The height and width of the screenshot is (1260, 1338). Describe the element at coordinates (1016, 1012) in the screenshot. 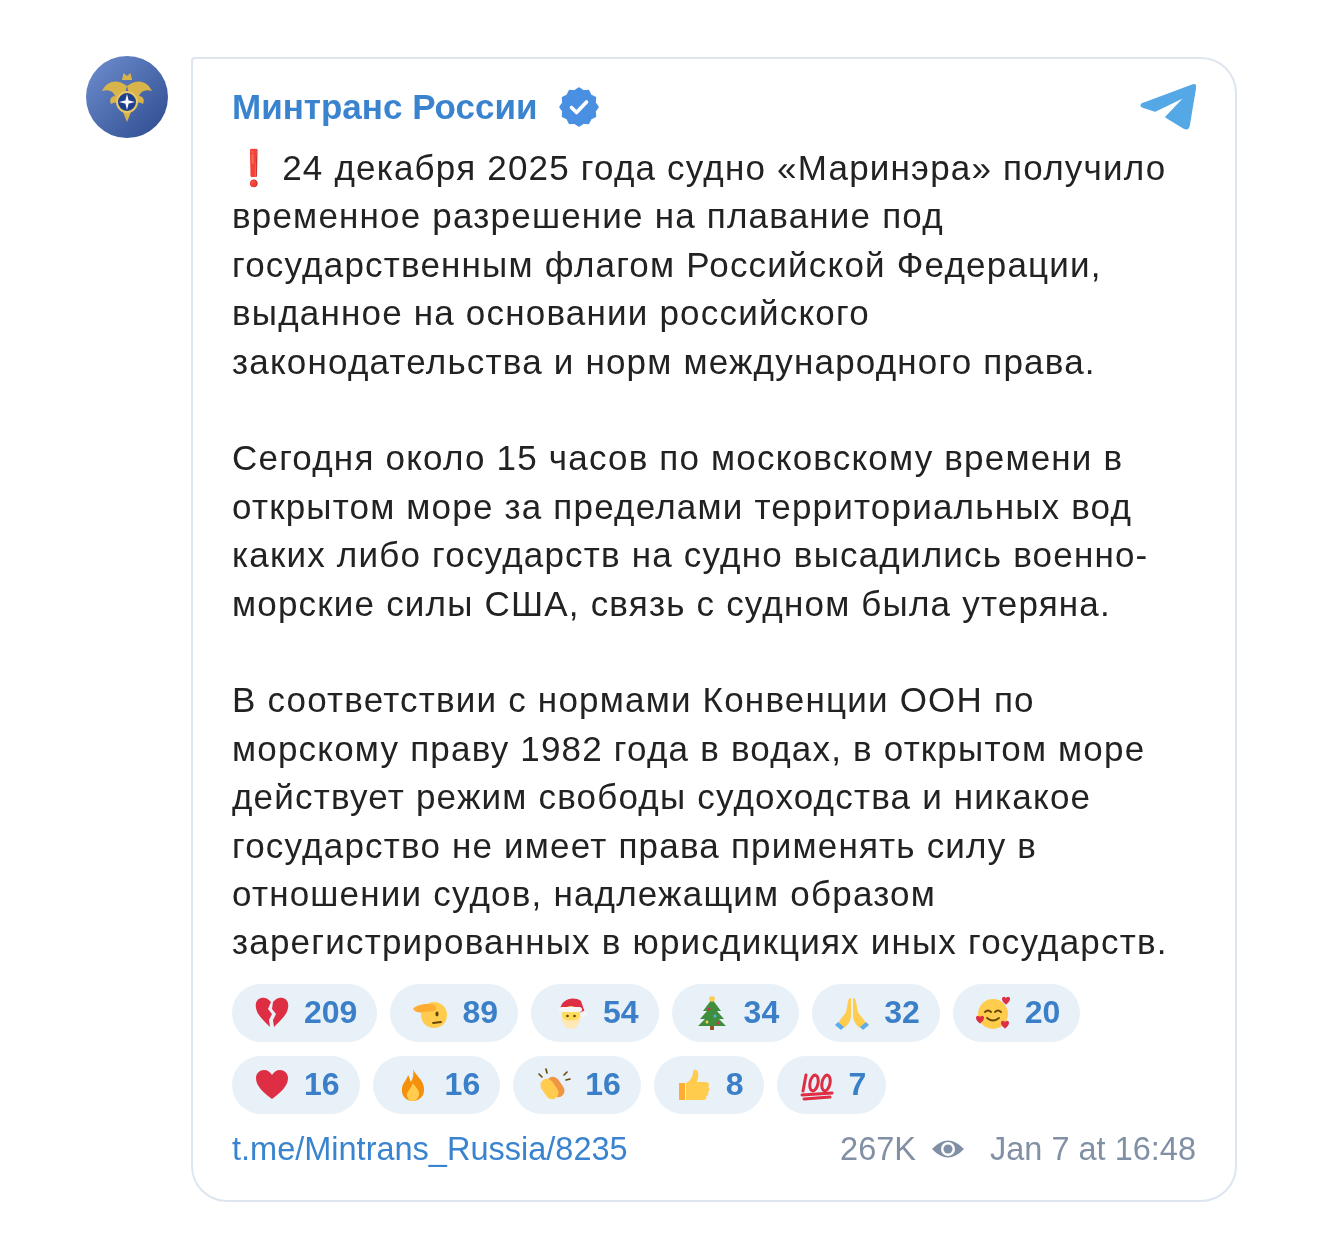

I see `reaction-button: 20` at that location.